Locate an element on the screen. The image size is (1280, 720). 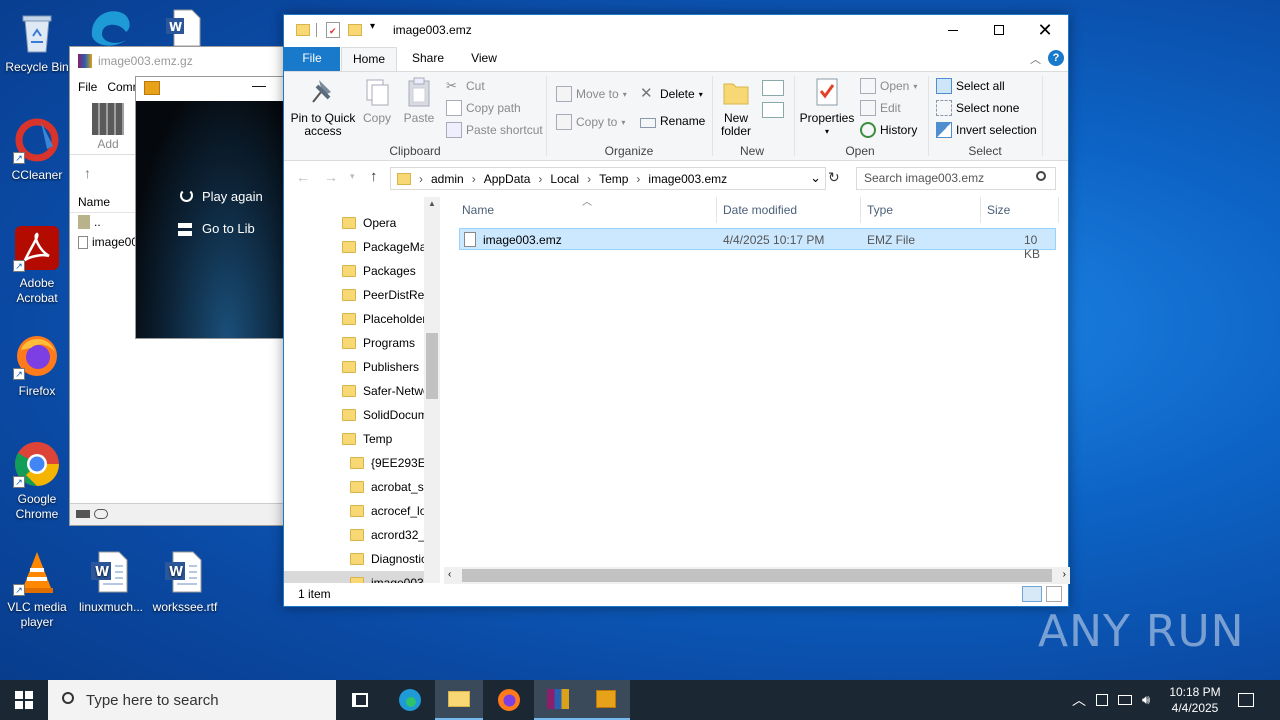
paste-button: Paste is located at coordinates (419, 100).